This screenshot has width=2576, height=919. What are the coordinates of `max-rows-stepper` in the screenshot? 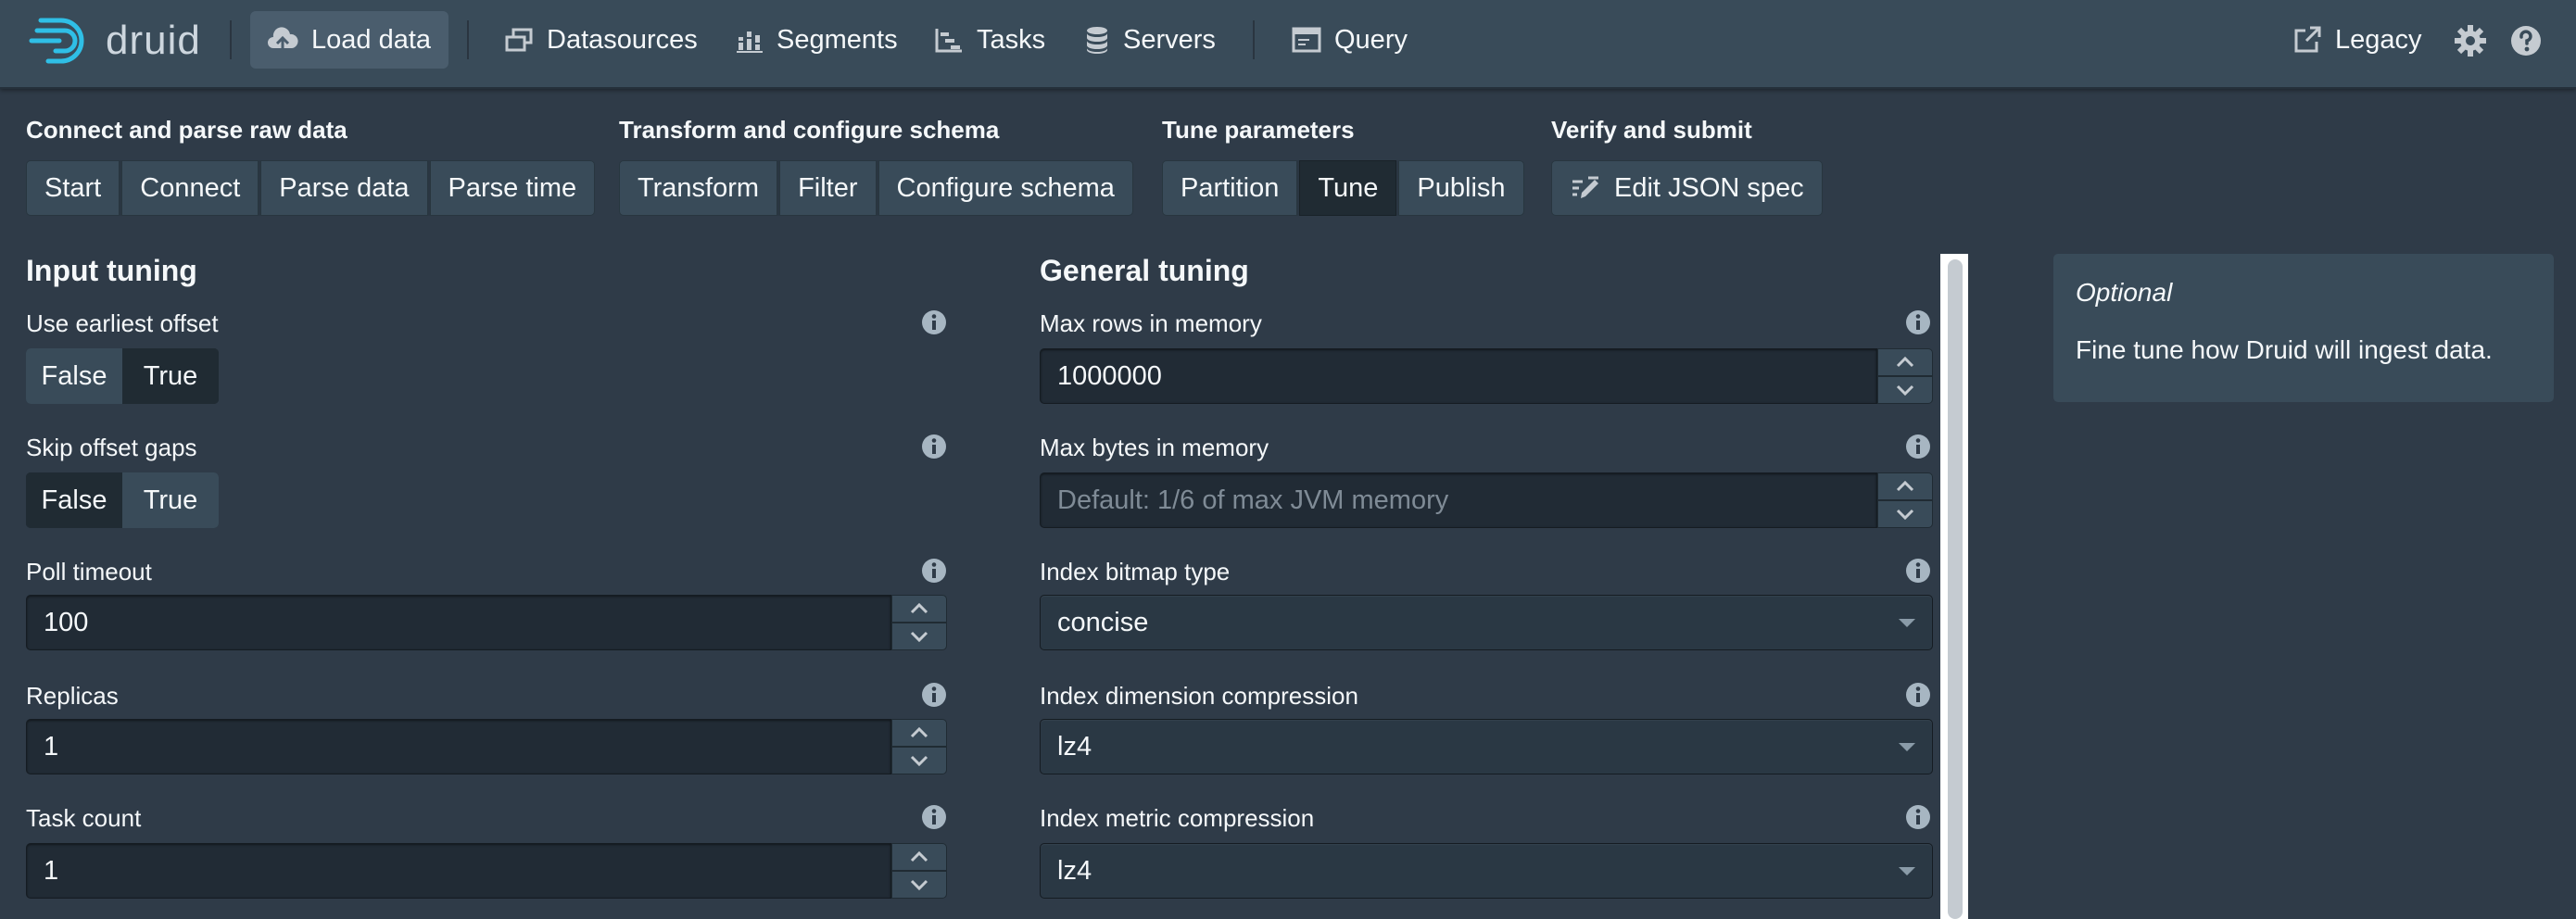 It's located at (1905, 376).